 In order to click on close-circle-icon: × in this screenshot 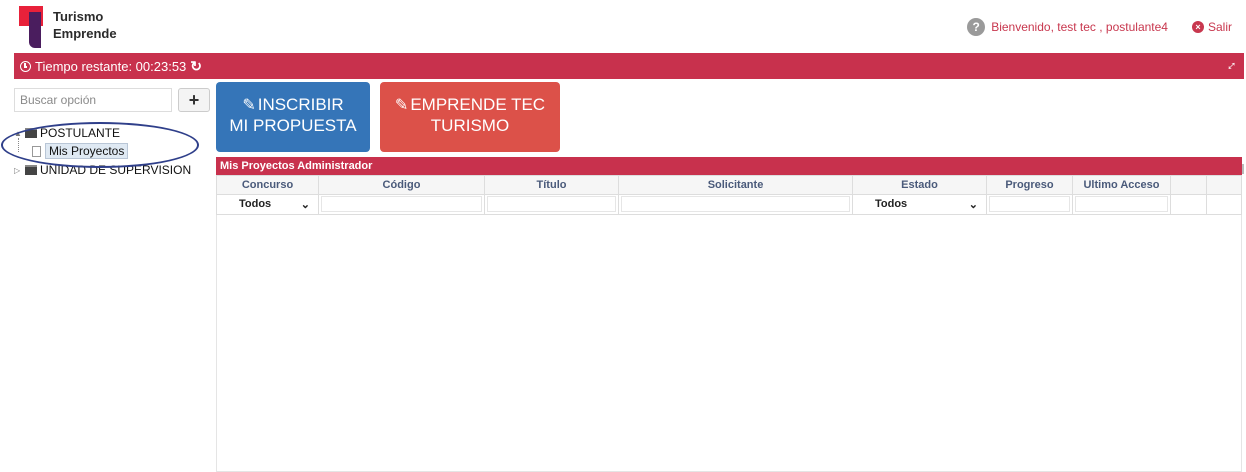, I will do `click(1197, 27)`.